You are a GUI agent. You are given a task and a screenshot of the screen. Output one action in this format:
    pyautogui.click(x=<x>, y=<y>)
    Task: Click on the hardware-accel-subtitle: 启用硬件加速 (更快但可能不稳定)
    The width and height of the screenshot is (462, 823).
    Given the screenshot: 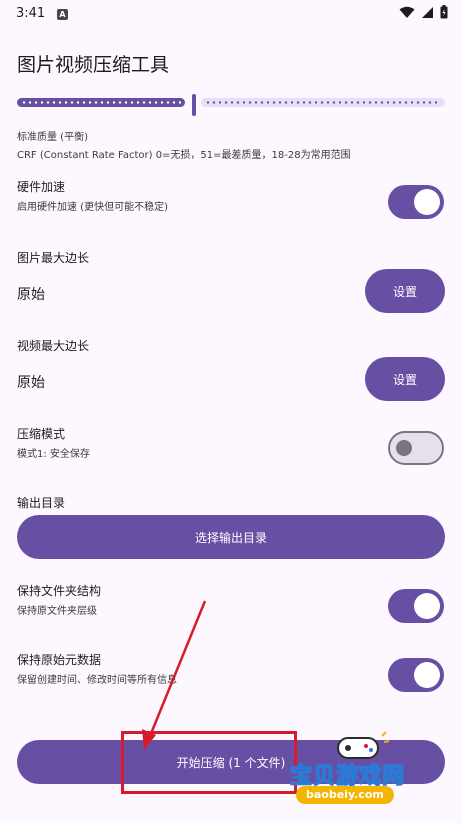 What is the action you would take?
    pyautogui.click(x=92, y=207)
    